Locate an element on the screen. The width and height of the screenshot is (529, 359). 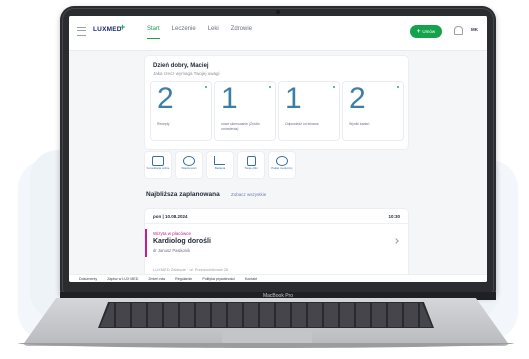
quick-action-messages: Wiadomości is located at coordinates (189, 165).